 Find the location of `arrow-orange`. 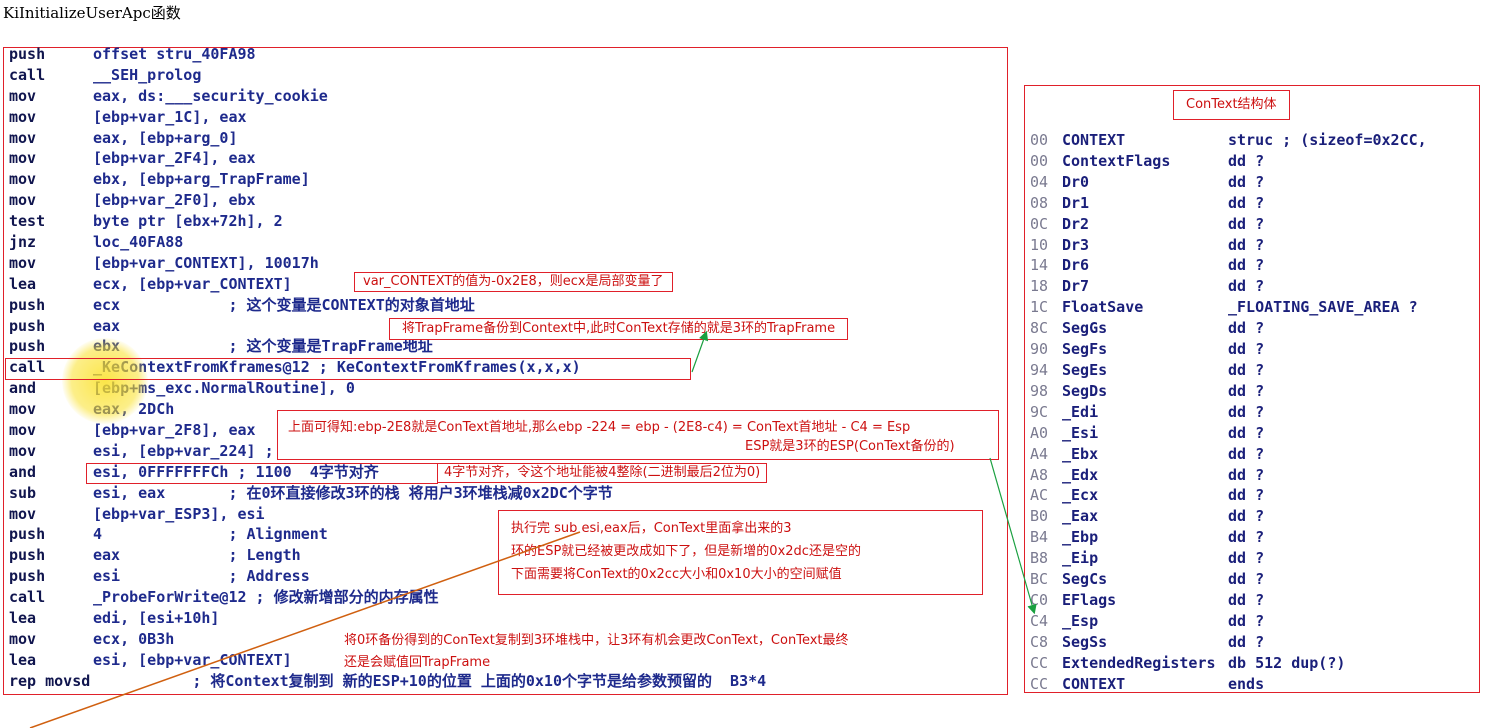

arrow-orange is located at coordinates (305, 629).